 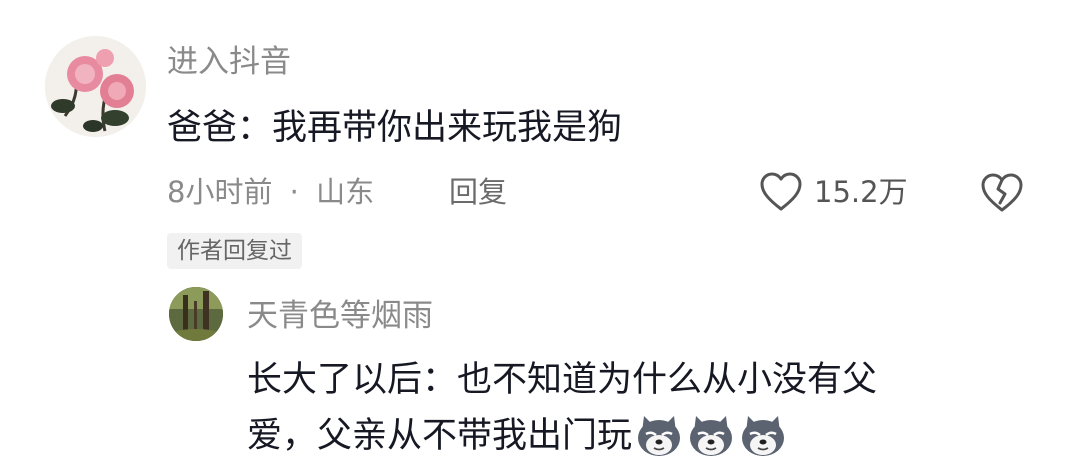 I want to click on comment-meta: 8小时前 · 山东, so click(x=270, y=192).